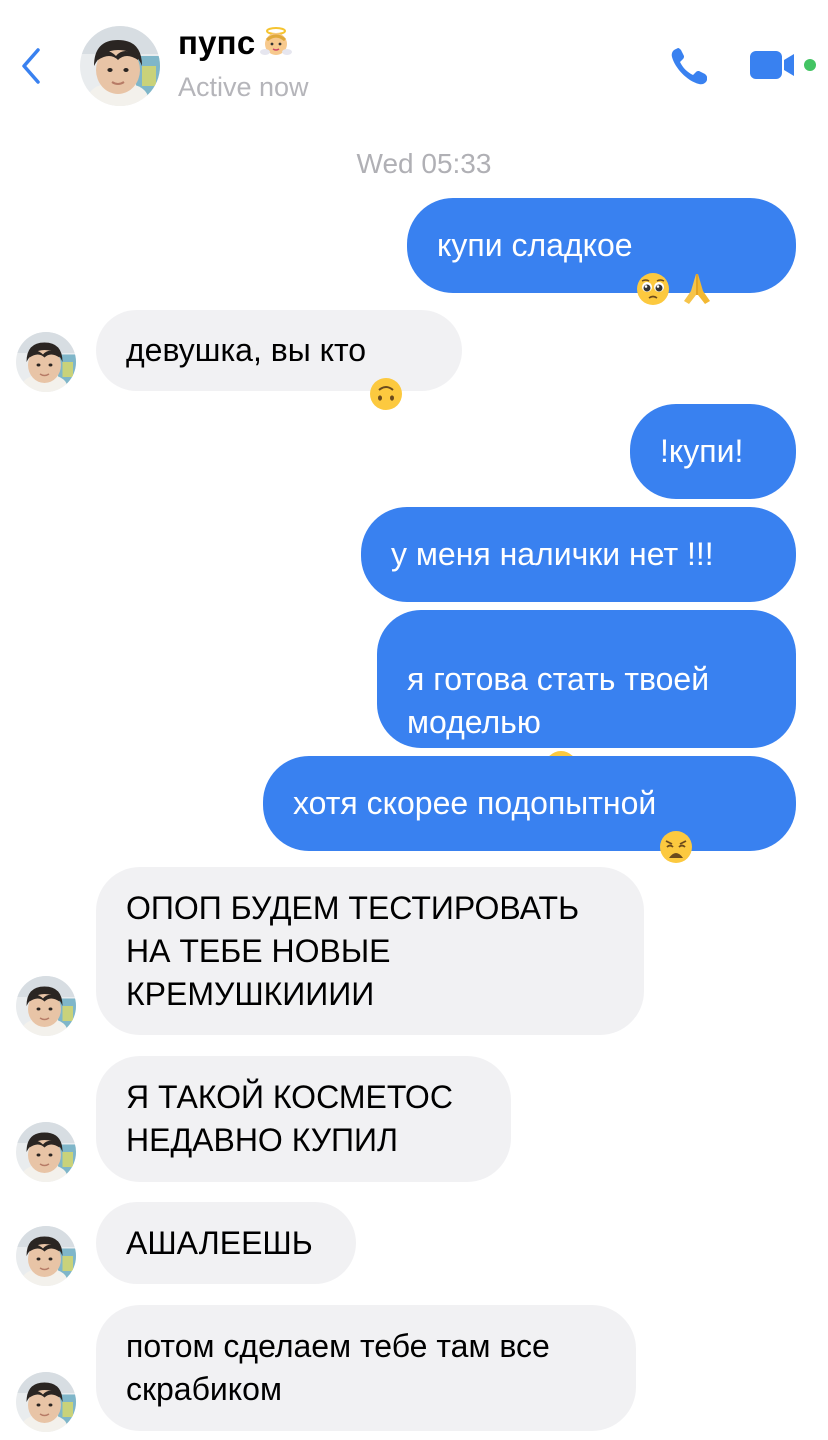 This screenshot has height=1440, width=828. Describe the element at coordinates (217, 42) in the screenshot. I see `contact-name-text: пупс` at that location.